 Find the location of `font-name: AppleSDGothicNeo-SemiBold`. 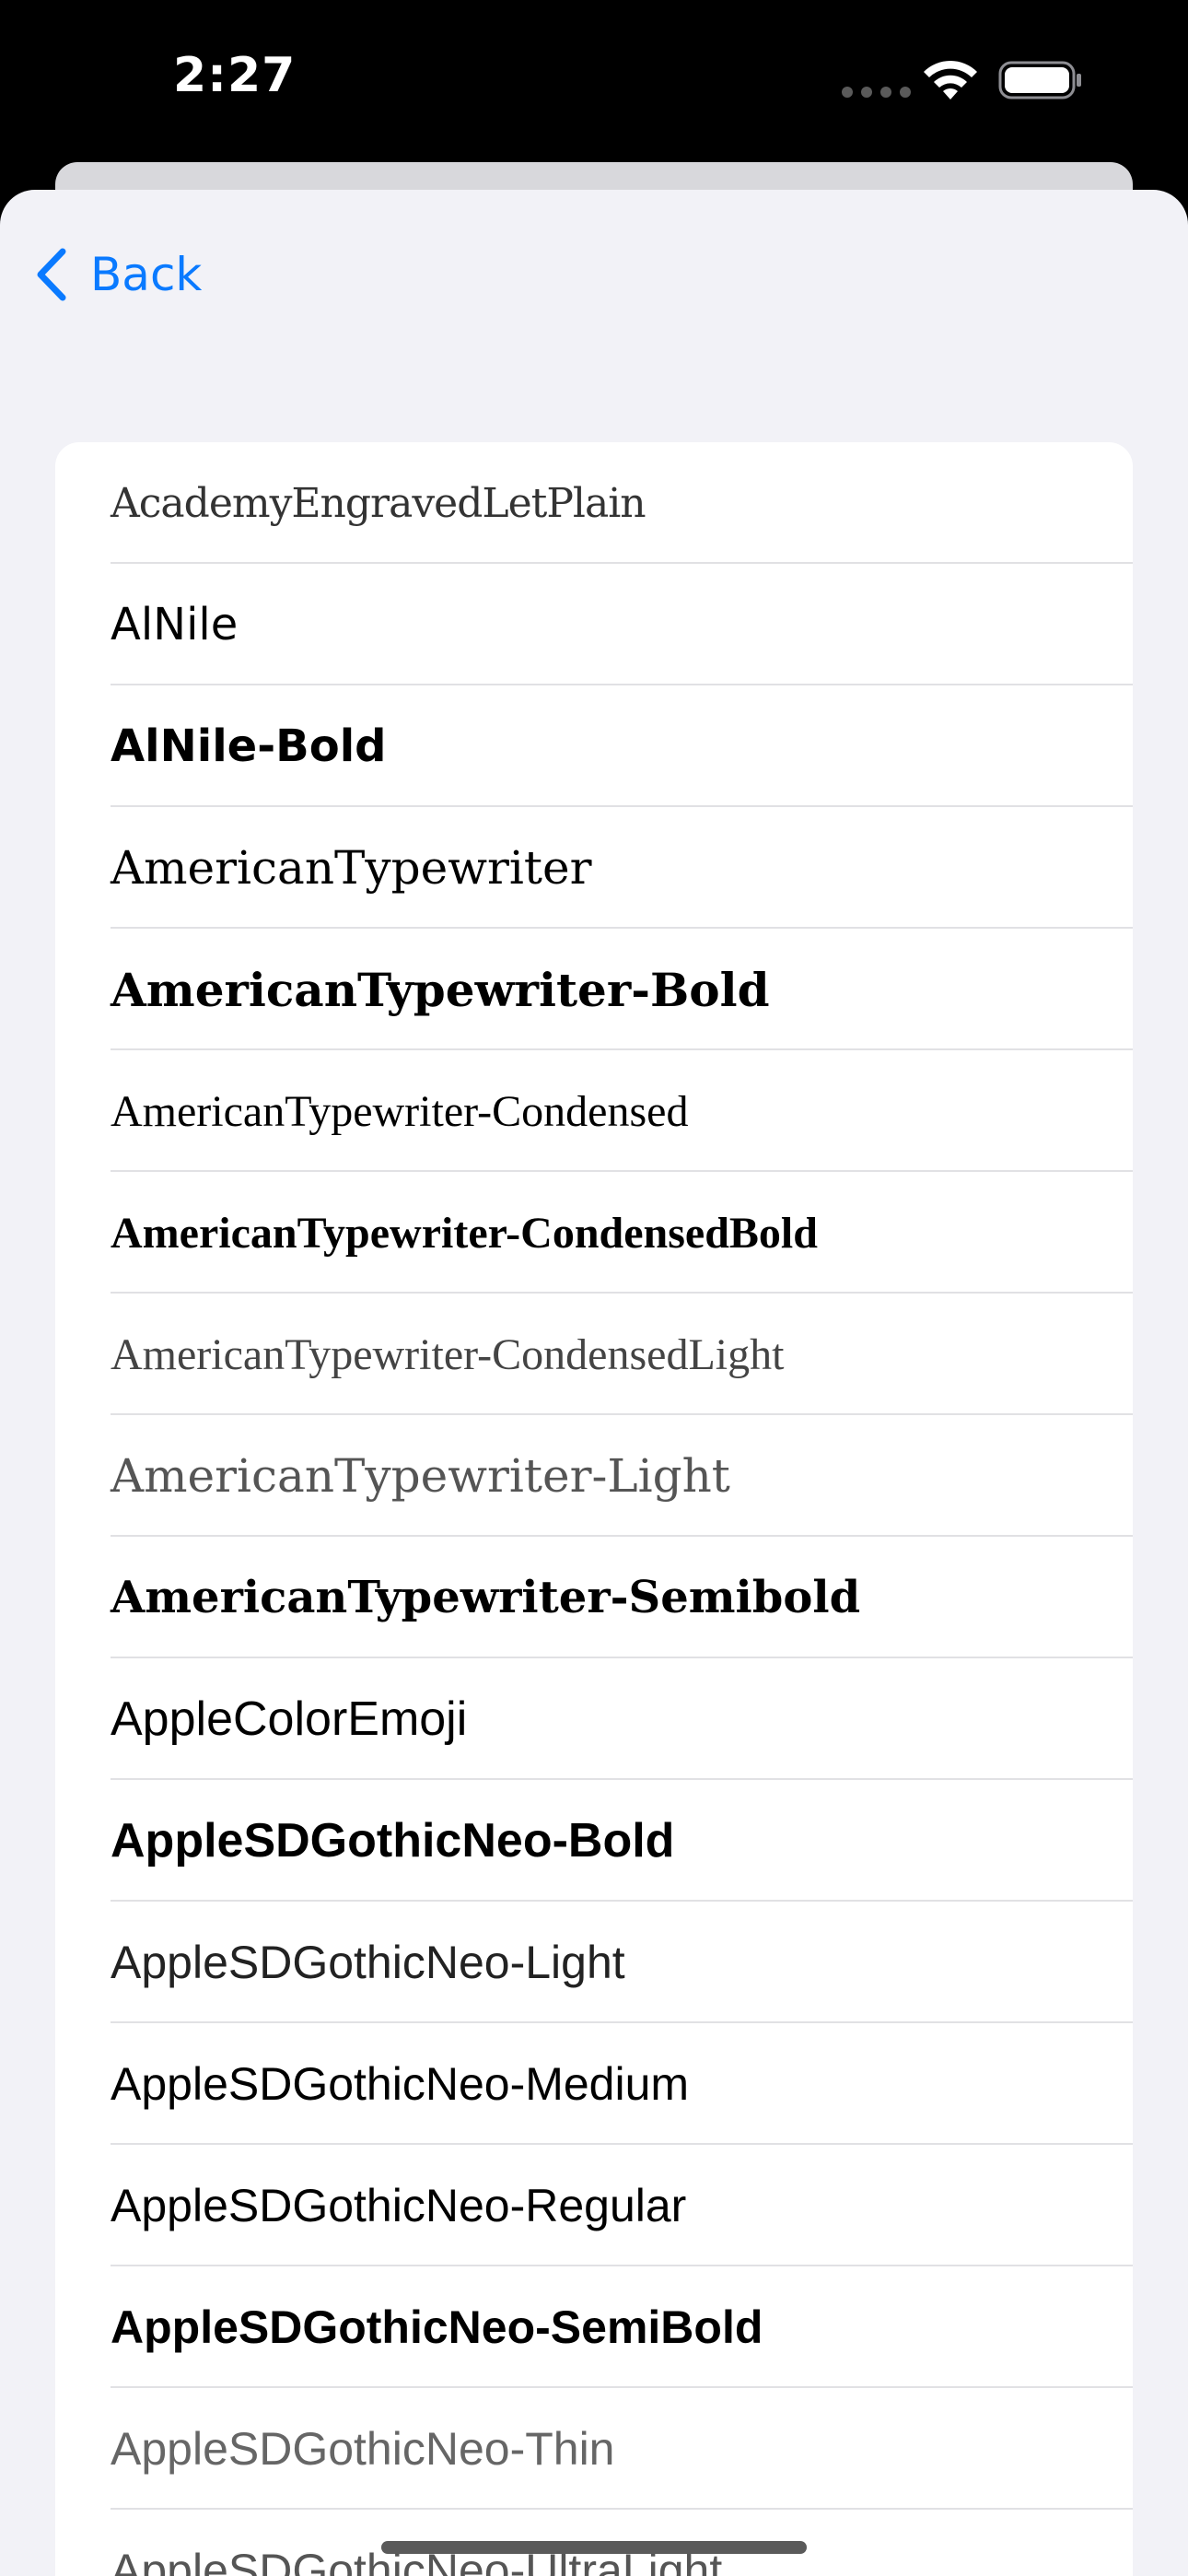

font-name: AppleSDGothicNeo-SemiBold is located at coordinates (437, 2327).